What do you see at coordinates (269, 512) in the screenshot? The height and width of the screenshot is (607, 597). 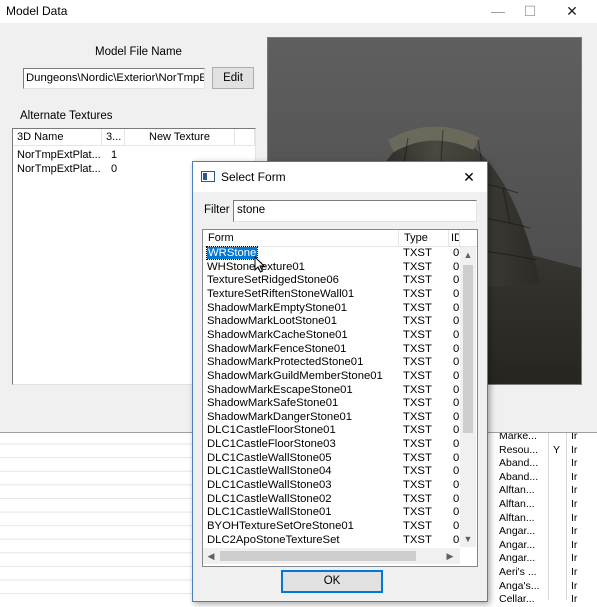 I see `form-name-text: DLC1CastleWallStone01` at bounding box center [269, 512].